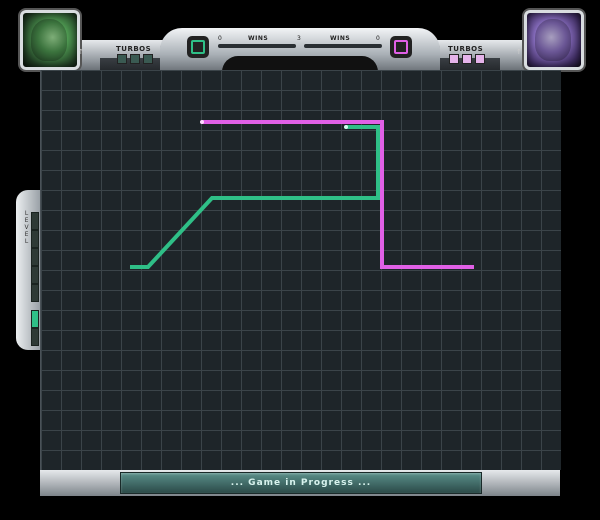  Describe the element at coordinates (202, 122) in the screenshot. I see `player2-head` at that location.